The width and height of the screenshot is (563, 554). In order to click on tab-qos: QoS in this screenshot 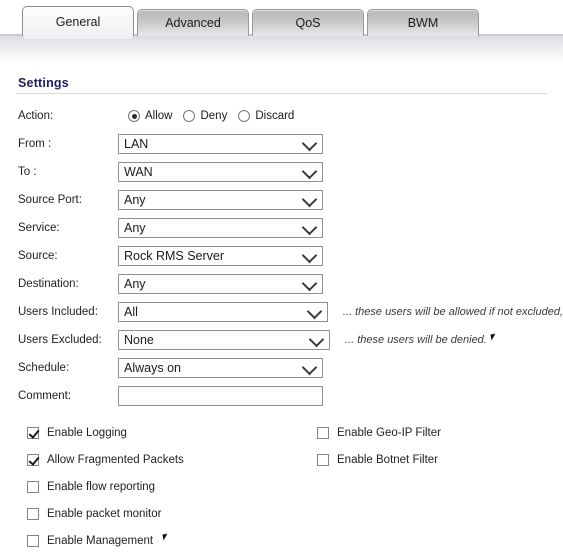, I will do `click(308, 22)`.